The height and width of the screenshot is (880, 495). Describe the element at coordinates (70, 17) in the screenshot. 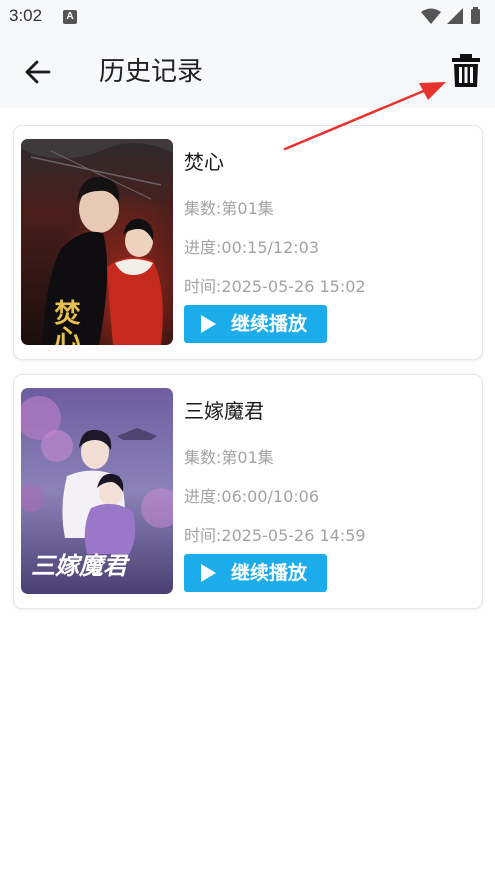

I see `notification-icon: A` at that location.